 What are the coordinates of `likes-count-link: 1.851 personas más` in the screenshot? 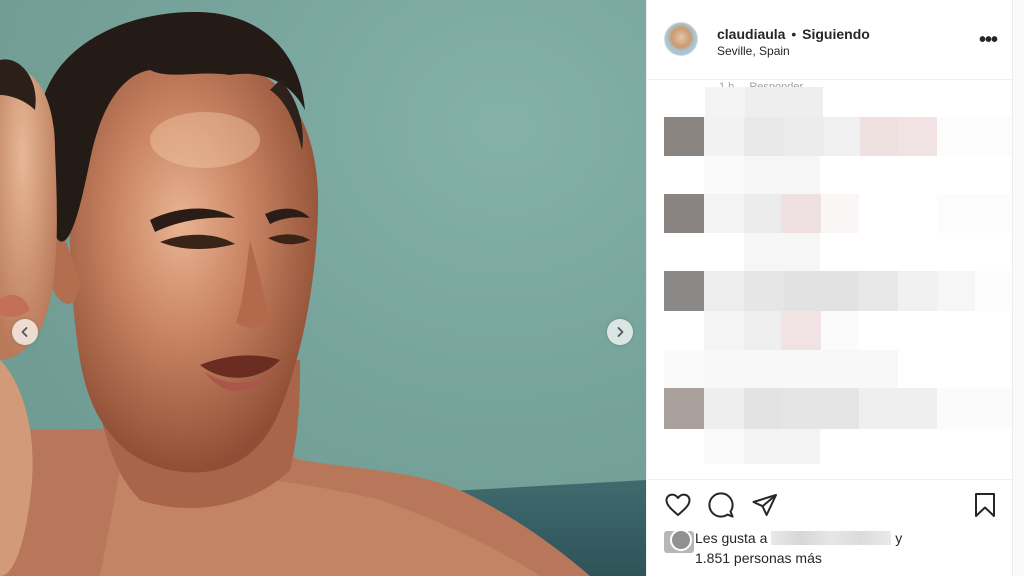 It's located at (758, 558).